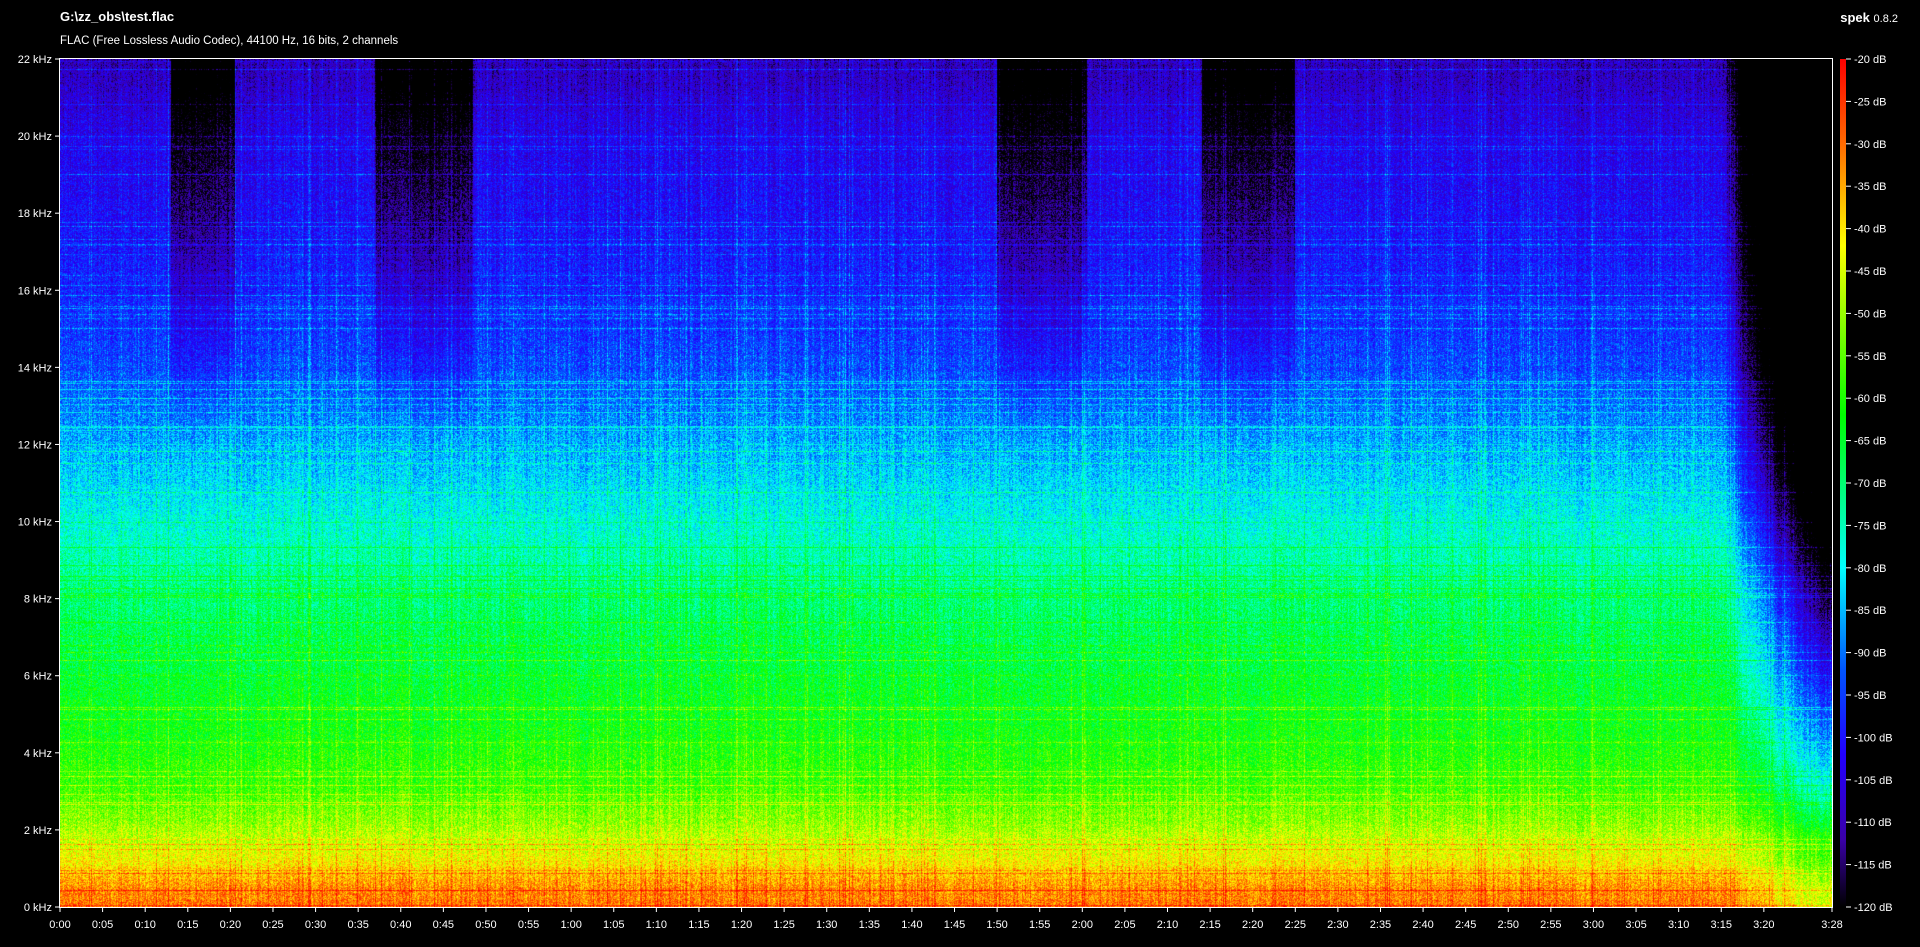 The height and width of the screenshot is (947, 1920). What do you see at coordinates (1873, 823) in the screenshot?
I see `colorbar-tick-label: -110 dB` at bounding box center [1873, 823].